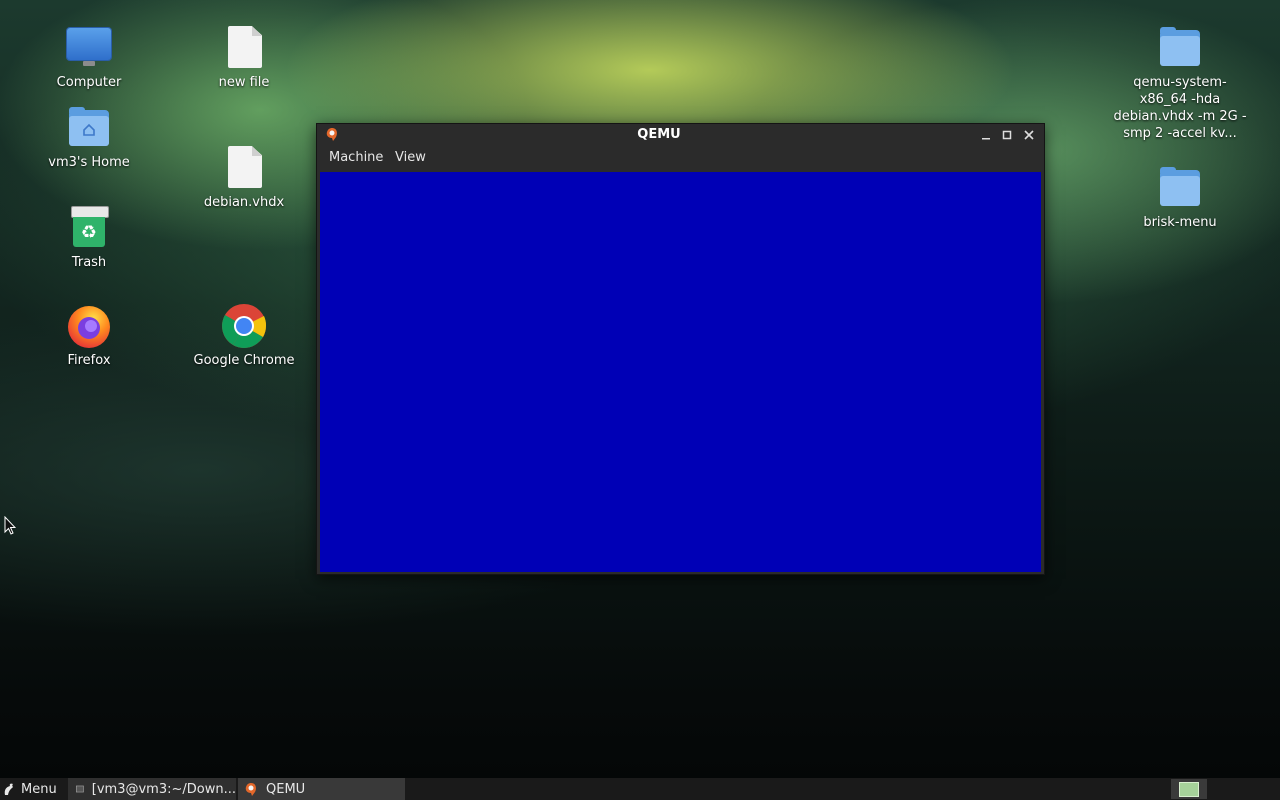 This screenshot has height=800, width=1280. I want to click on desktop-icon-debian-vhdx: debian.vhdx, so click(244, 177).